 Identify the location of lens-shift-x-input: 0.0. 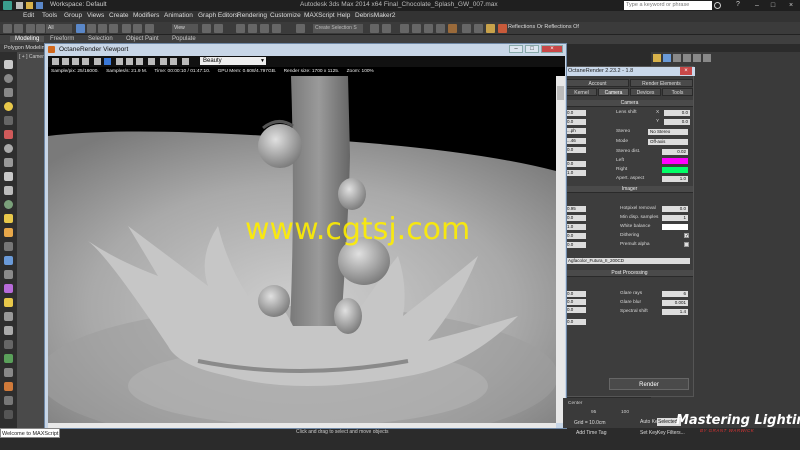
(677, 113).